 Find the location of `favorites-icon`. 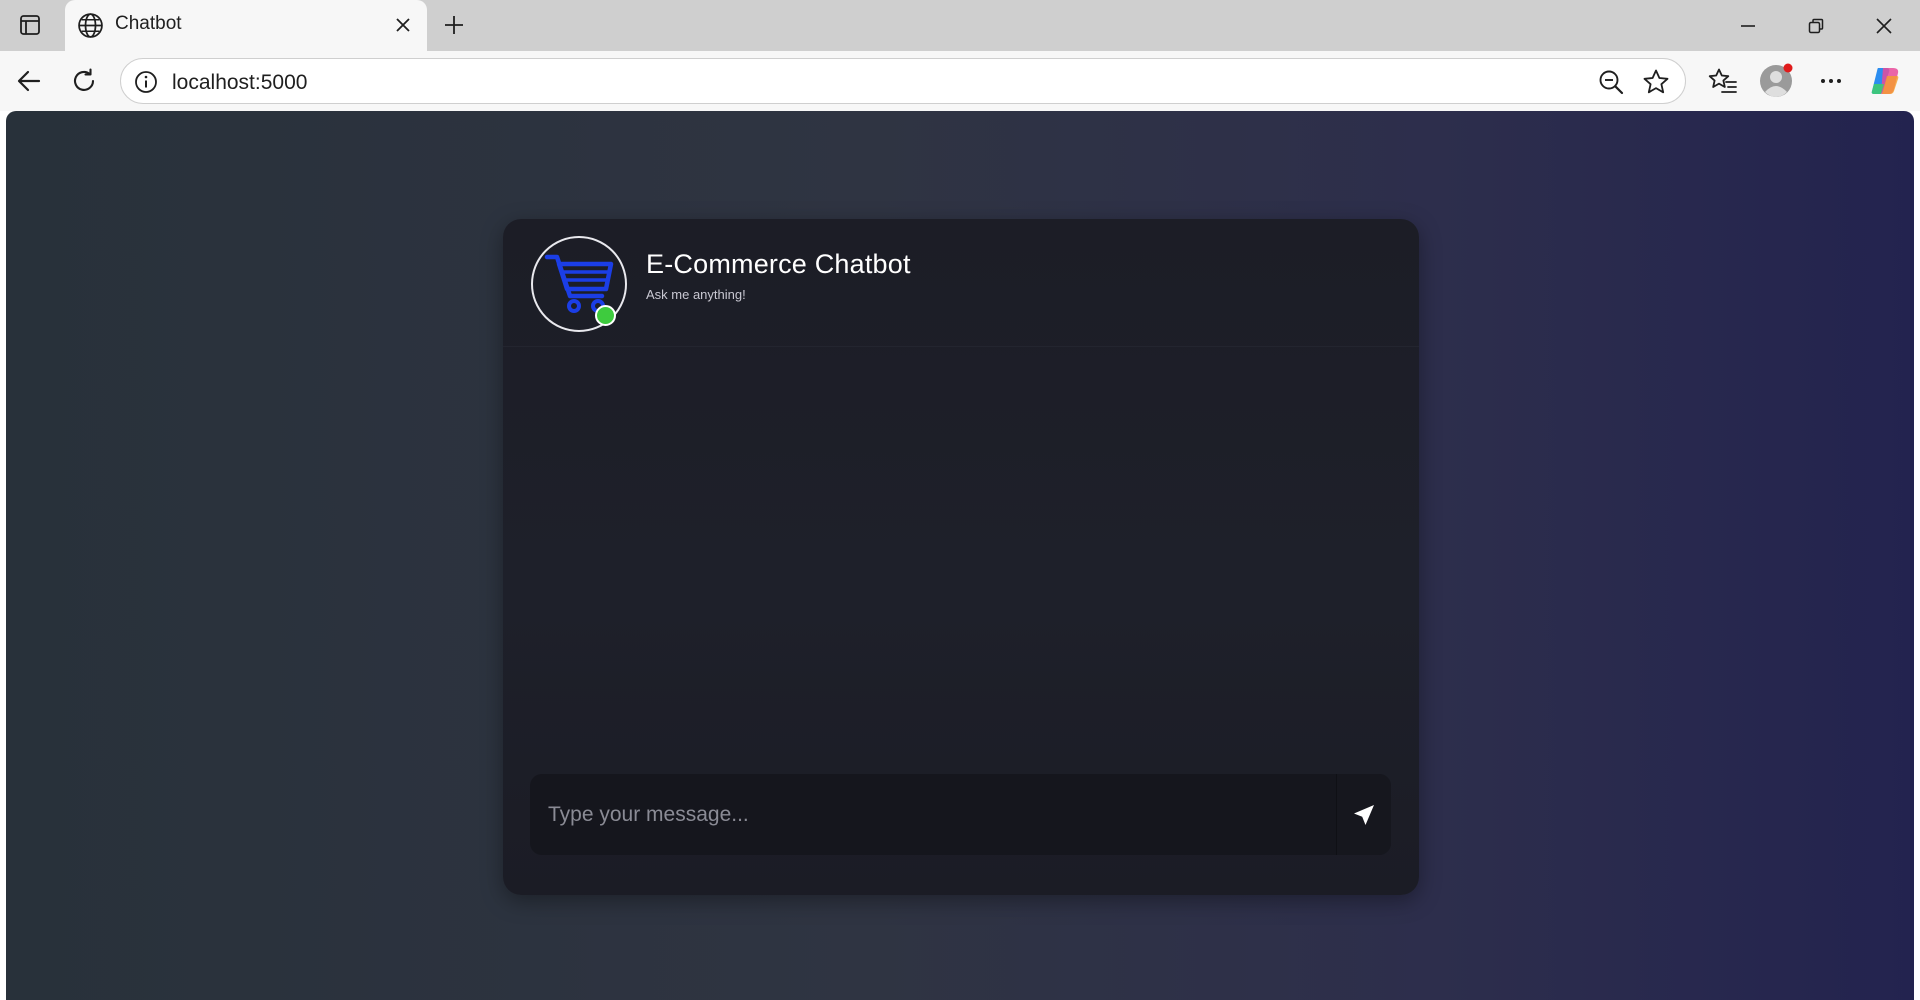

favorites-icon is located at coordinates (1722, 80).